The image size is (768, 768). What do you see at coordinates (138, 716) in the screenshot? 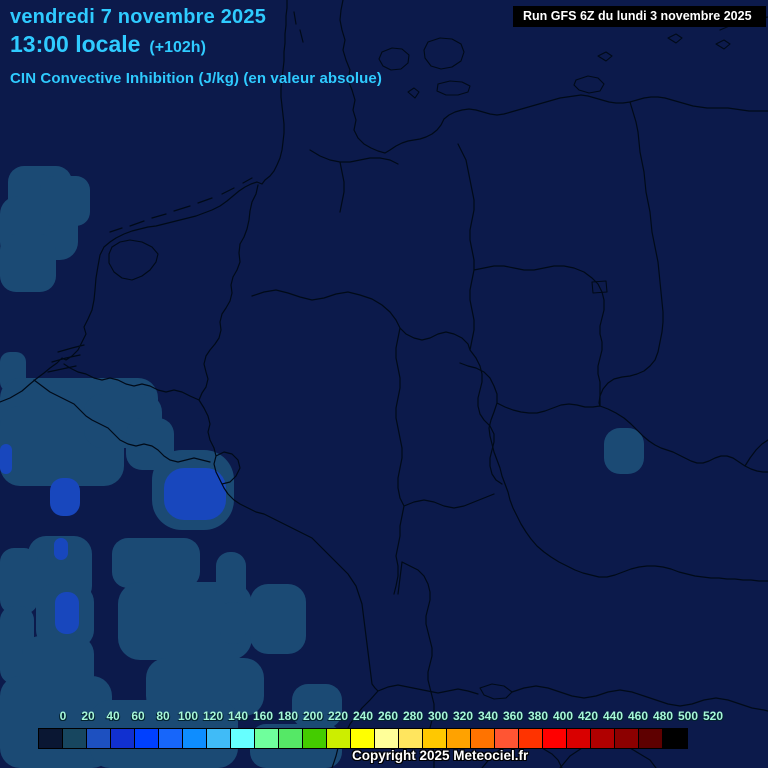
I see `colorbar-tick-60: 60` at bounding box center [138, 716].